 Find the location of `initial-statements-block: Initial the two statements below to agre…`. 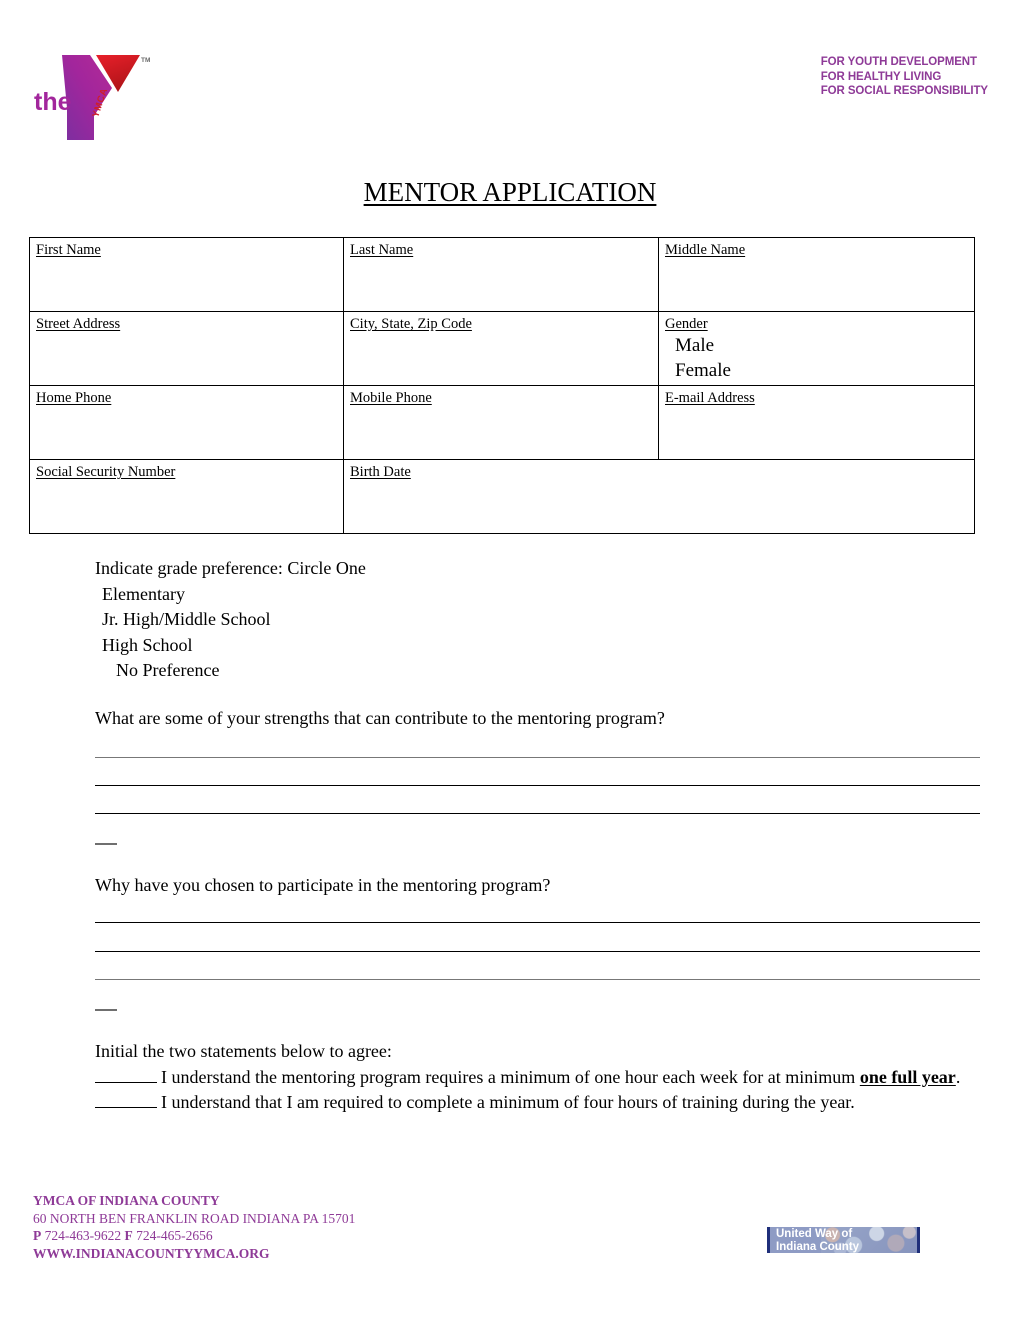

initial-statements-block: Initial the two statements below to agre… is located at coordinates (540, 1077).